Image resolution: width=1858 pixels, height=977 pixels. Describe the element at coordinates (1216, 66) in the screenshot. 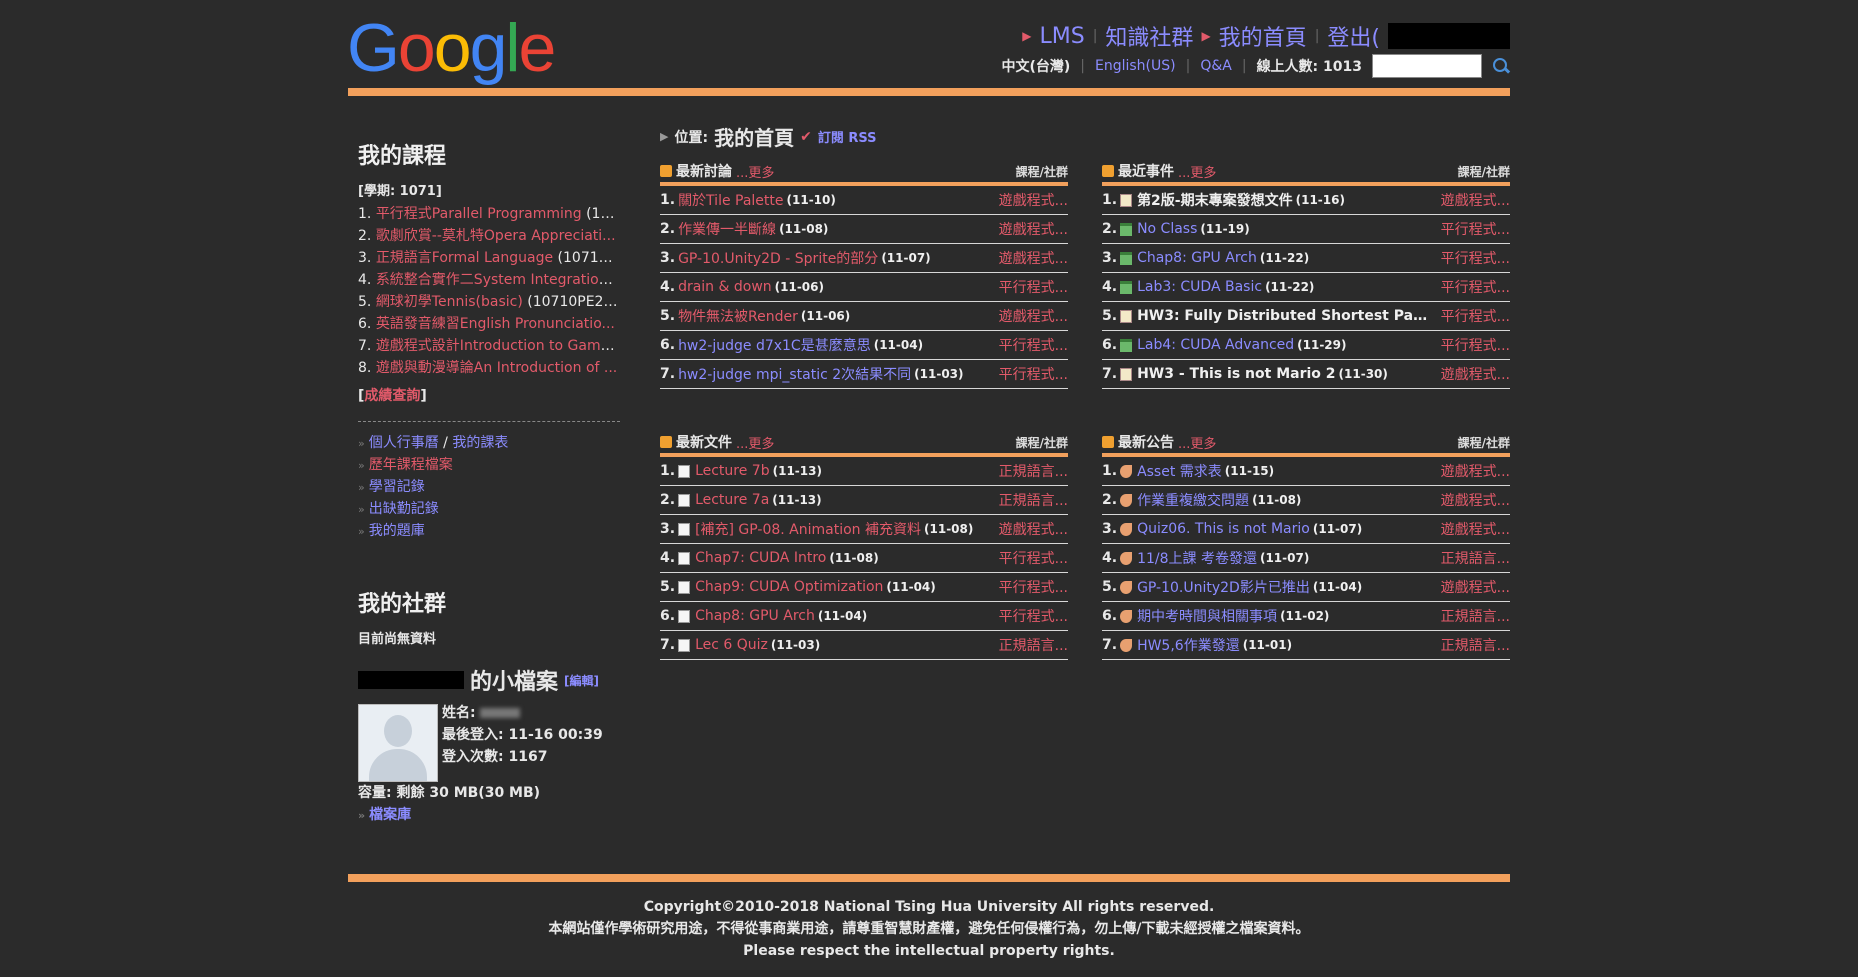

I see `qa-link: Q&A` at that location.